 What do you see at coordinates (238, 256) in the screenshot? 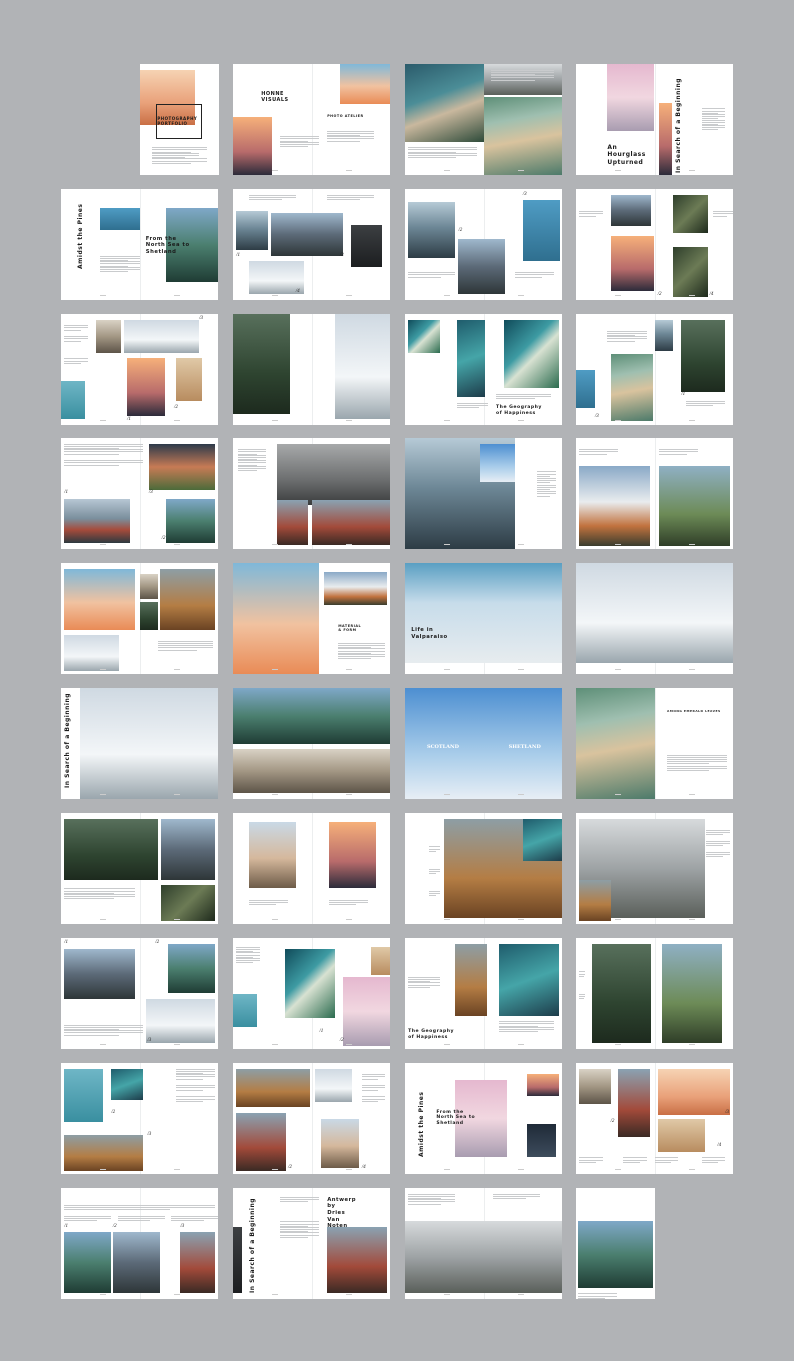
I see `photo-number: /1` at bounding box center [238, 256].